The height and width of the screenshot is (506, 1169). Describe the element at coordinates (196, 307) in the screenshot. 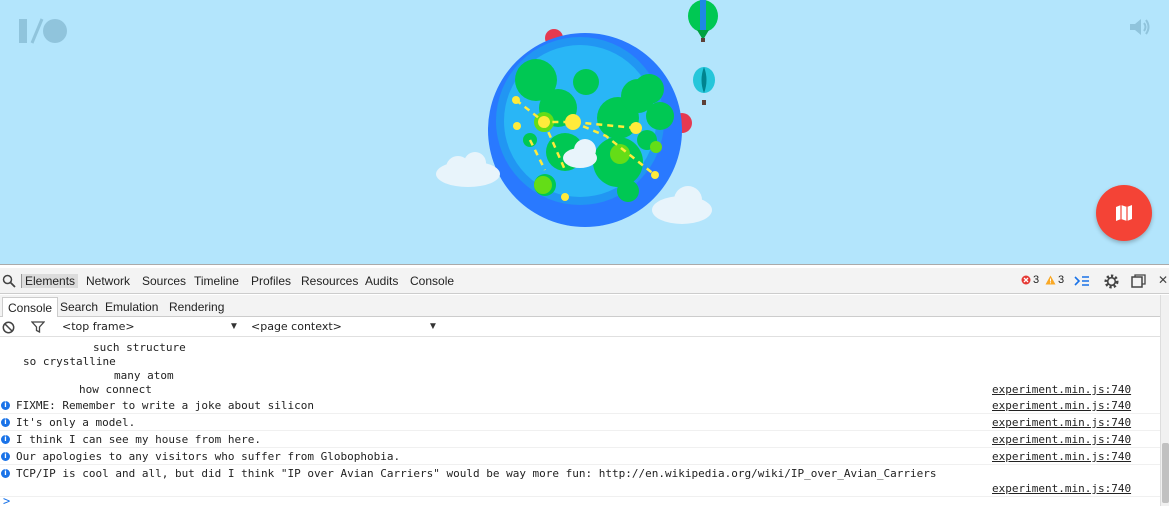

I see `subtab-rendering: Rendering` at that location.